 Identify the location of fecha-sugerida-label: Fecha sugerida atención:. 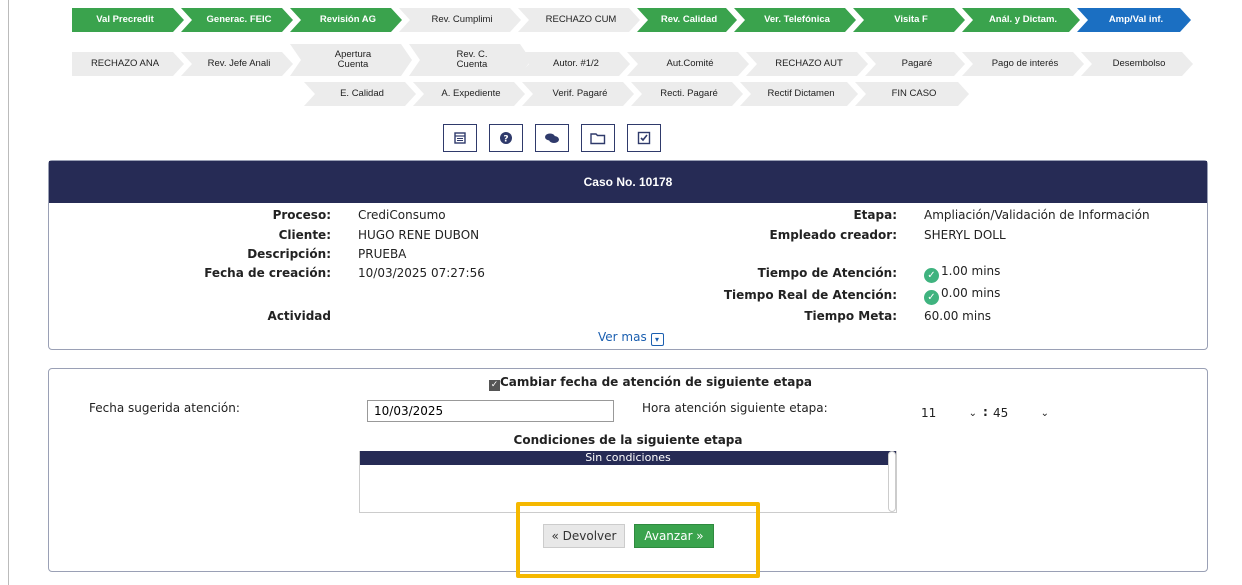
(164, 408).